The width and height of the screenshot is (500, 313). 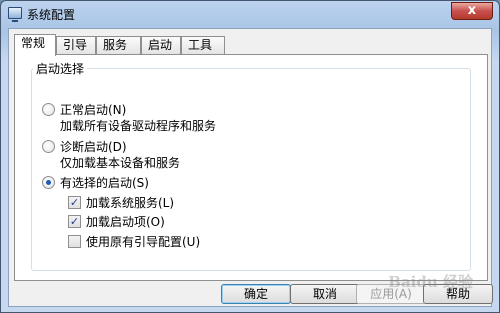 What do you see at coordinates (256, 294) in the screenshot?
I see `ok-button: 确定` at bounding box center [256, 294].